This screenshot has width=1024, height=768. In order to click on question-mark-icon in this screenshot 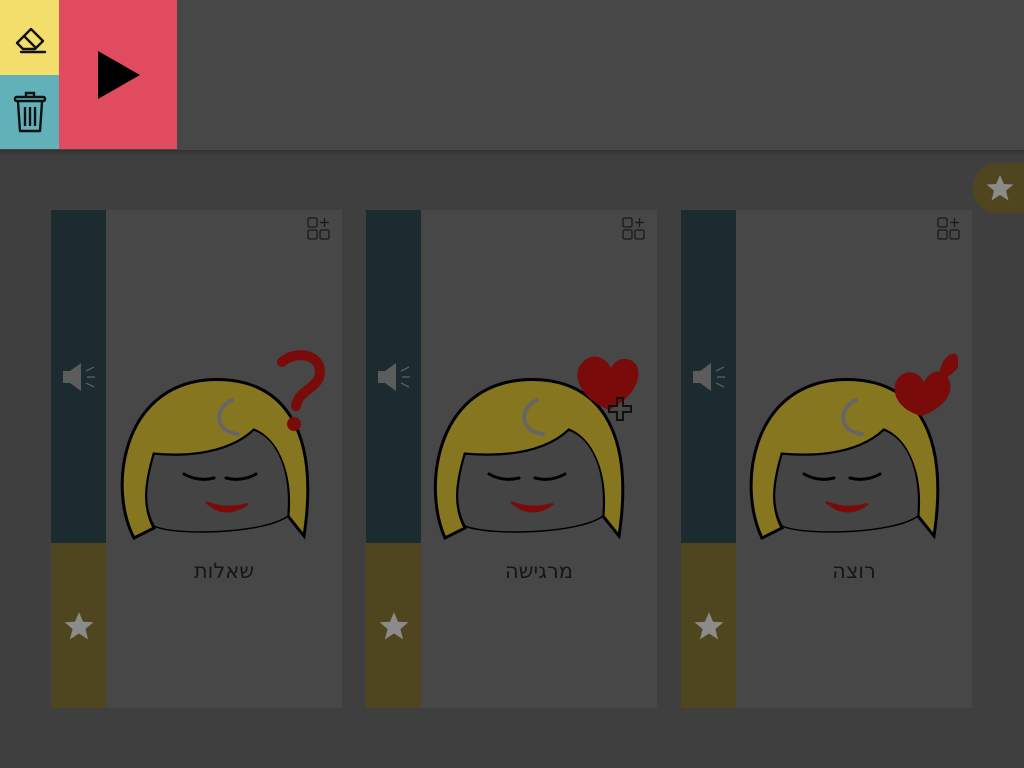, I will do `click(301, 380)`.